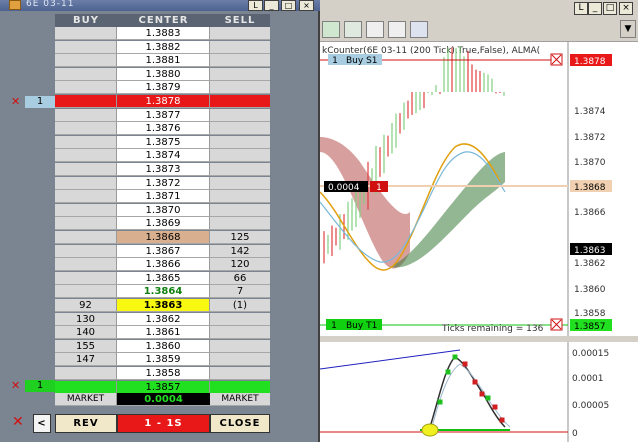 The image size is (638, 442). Describe the element at coordinates (628, 29) in the screenshot. I see `dropdown-arrow-icon: ▼` at that location.